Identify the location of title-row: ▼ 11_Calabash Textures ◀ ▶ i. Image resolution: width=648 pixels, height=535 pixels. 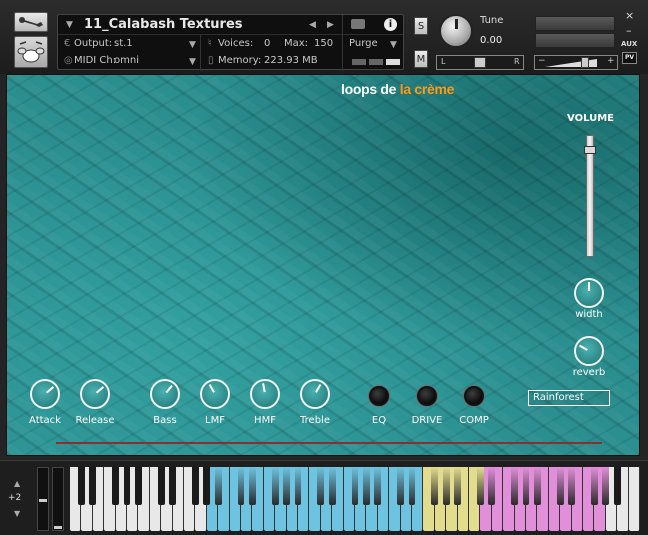
(230, 43).